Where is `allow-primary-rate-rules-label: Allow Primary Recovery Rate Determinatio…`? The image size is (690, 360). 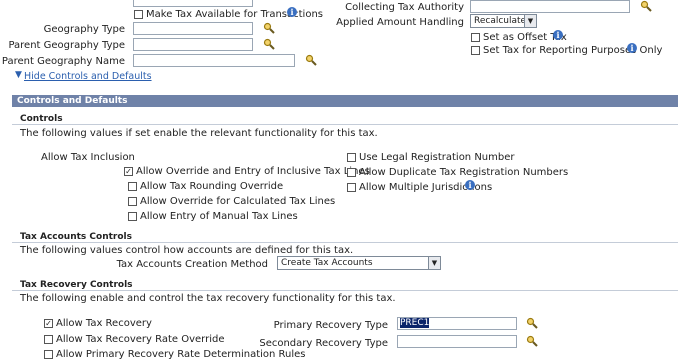 allow-primary-rate-rules-label: Allow Primary Recovery Rate Determinatio… is located at coordinates (181, 354).